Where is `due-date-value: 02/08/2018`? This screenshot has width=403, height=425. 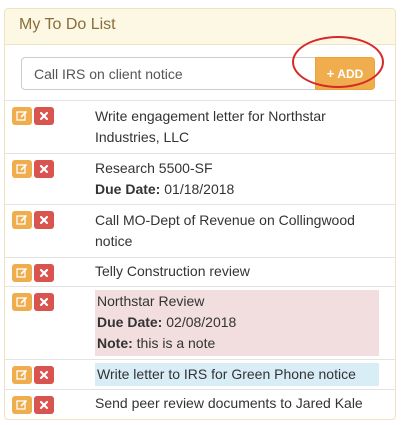 due-date-value: 02/08/2018 is located at coordinates (201, 322).